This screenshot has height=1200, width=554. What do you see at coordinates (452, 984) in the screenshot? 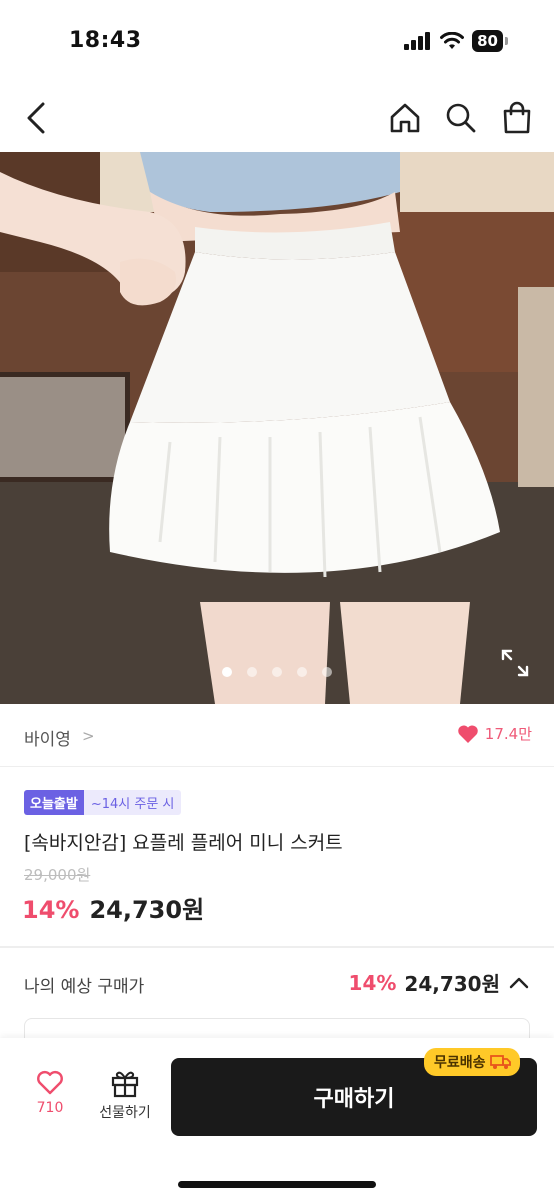
I see `expected-price: 24,730원` at bounding box center [452, 984].